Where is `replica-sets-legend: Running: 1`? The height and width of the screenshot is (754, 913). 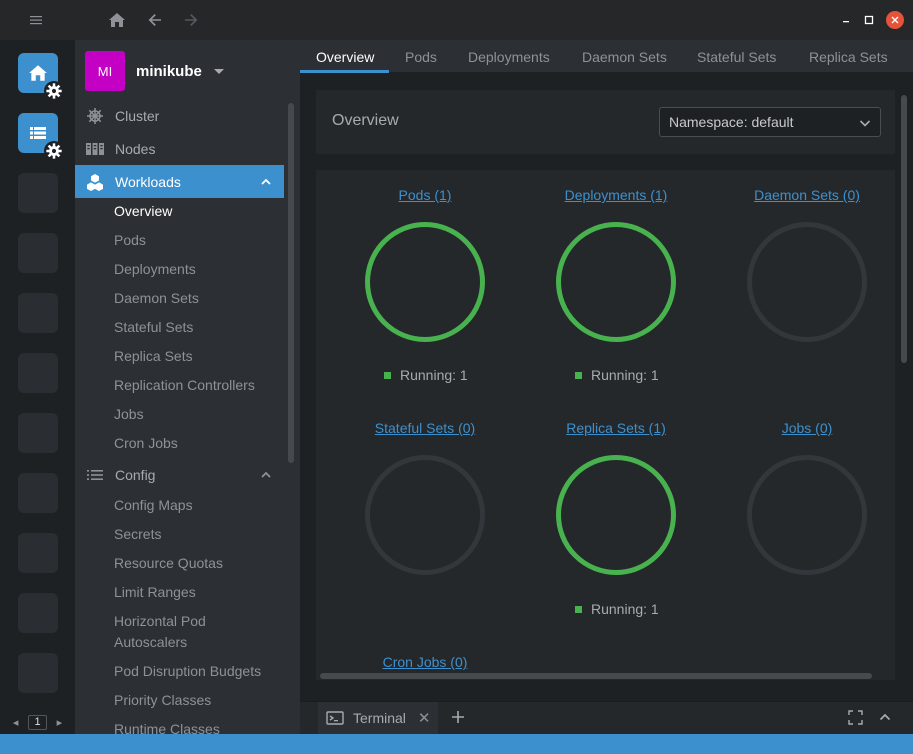 replica-sets-legend: Running: 1 is located at coordinates (617, 609).